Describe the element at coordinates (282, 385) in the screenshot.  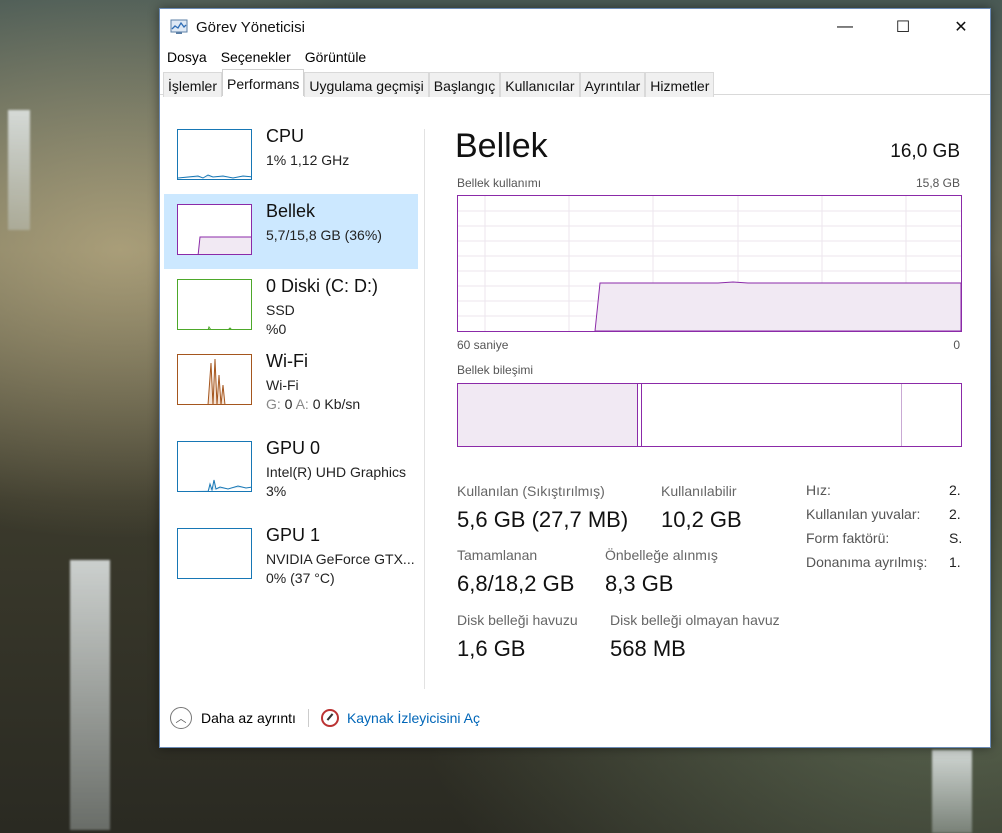
I see `wifi-adapter: Wi-Fi` at that location.